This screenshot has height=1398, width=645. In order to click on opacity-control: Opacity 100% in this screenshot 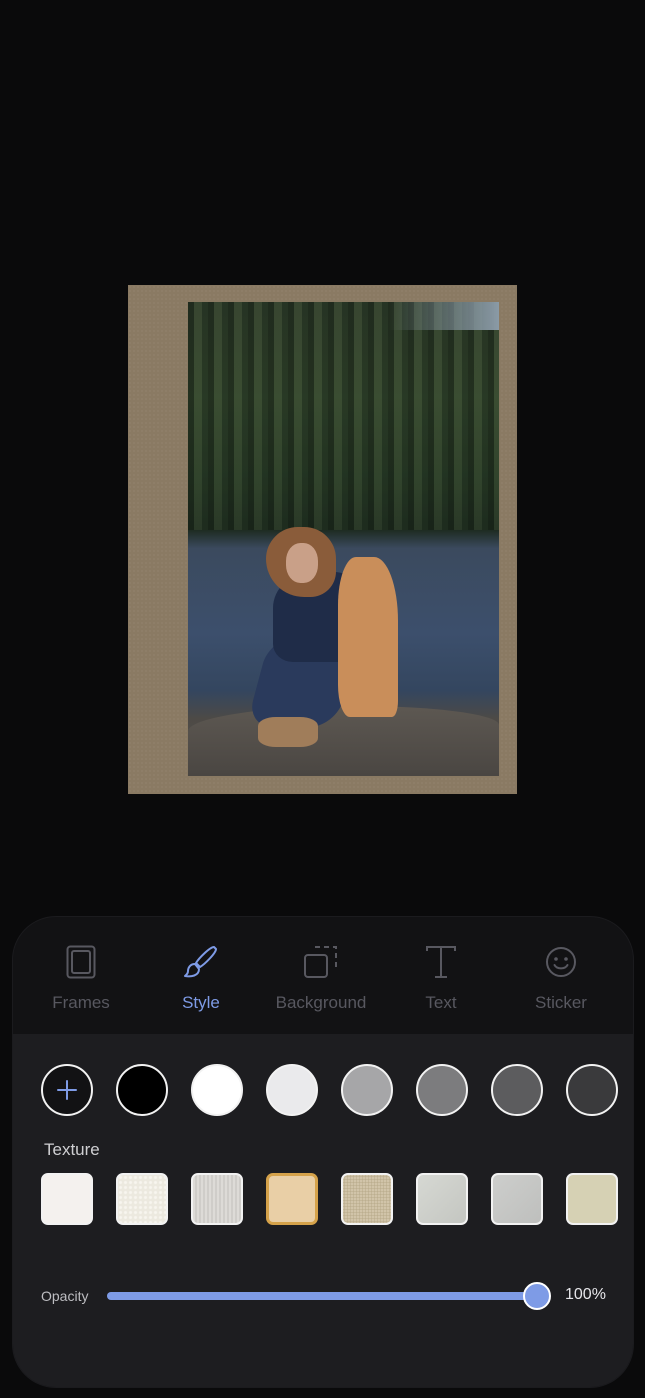, I will do `click(326, 1297)`.